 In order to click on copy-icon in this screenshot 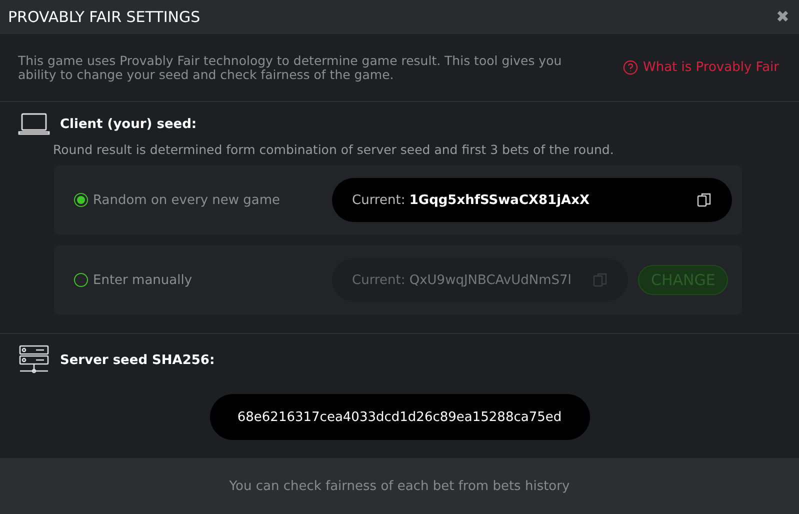, I will do `click(704, 200)`.